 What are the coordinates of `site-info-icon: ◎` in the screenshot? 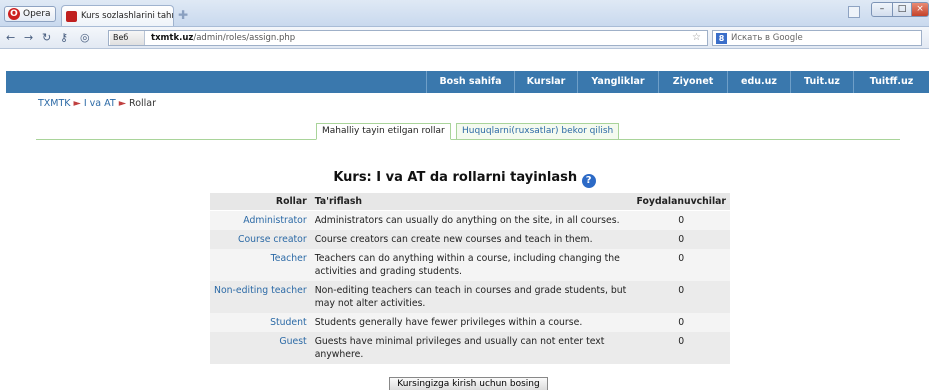 It's located at (85, 37).